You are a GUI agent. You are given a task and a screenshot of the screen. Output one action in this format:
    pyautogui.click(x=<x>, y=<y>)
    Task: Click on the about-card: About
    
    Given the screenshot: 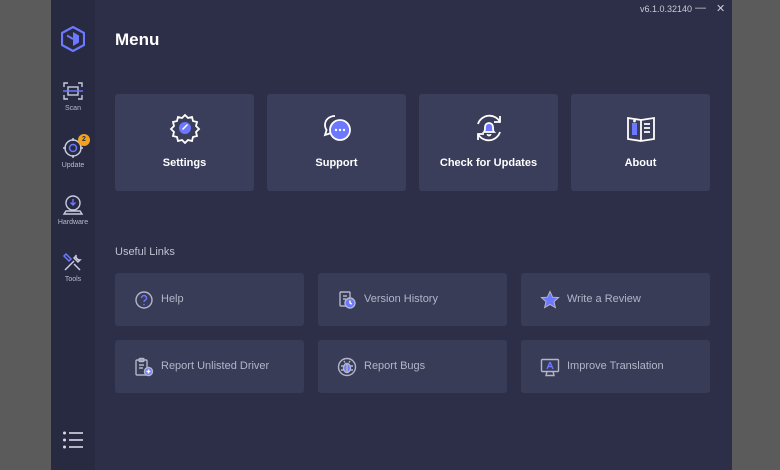 What is the action you would take?
    pyautogui.click(x=640, y=142)
    